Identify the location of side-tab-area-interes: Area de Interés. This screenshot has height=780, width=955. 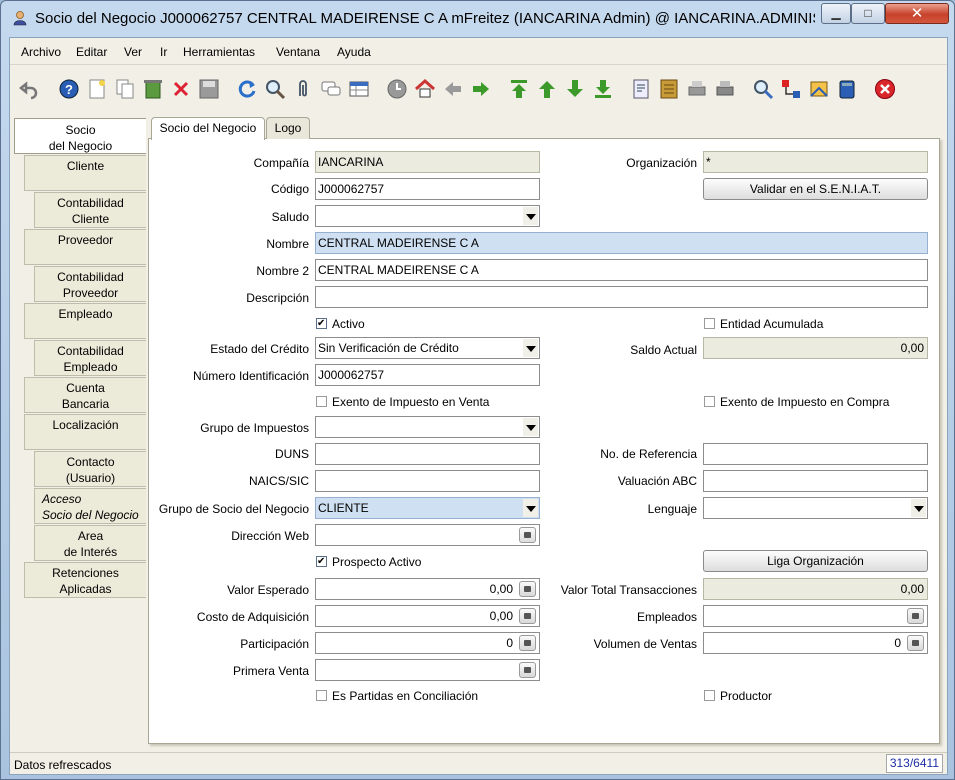
(90, 543).